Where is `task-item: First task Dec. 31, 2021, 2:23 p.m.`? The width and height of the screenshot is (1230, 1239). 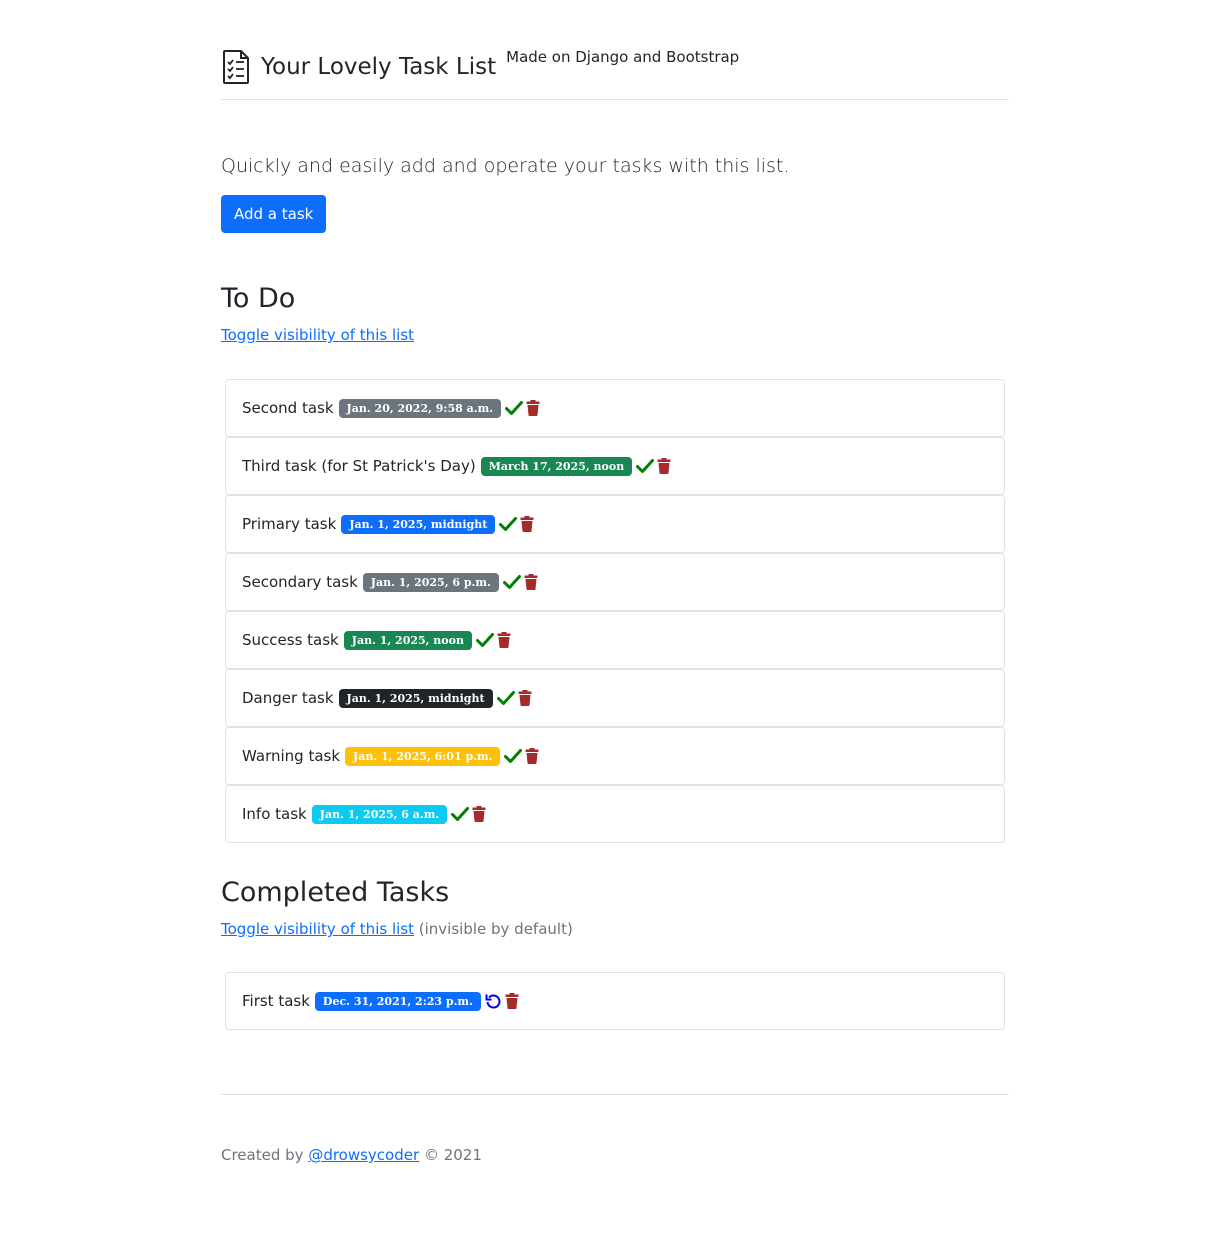
task-item: First task Dec. 31, 2021, 2:23 p.m. is located at coordinates (615, 1001).